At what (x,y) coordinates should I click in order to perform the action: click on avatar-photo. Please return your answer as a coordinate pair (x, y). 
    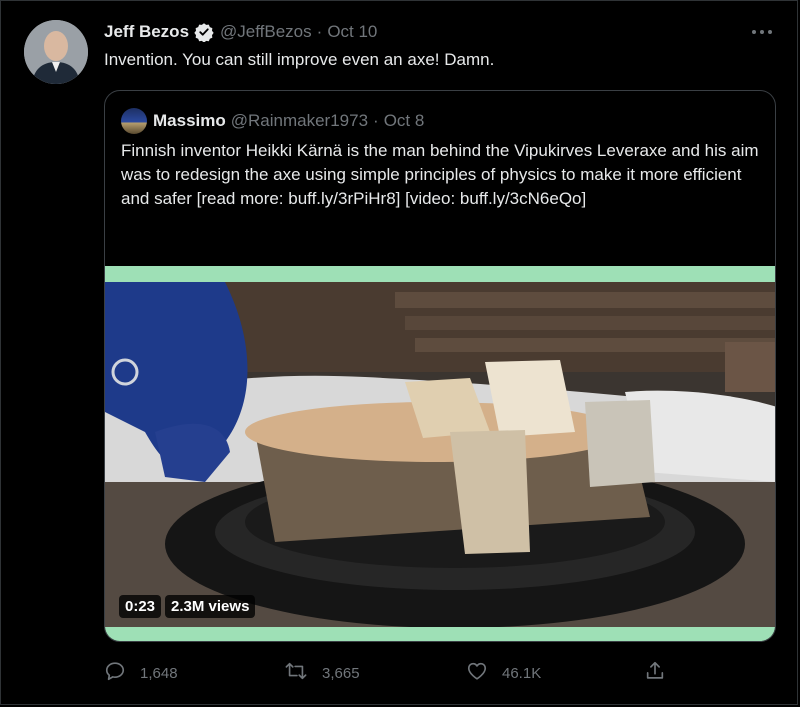
    Looking at the image, I should click on (56, 52).